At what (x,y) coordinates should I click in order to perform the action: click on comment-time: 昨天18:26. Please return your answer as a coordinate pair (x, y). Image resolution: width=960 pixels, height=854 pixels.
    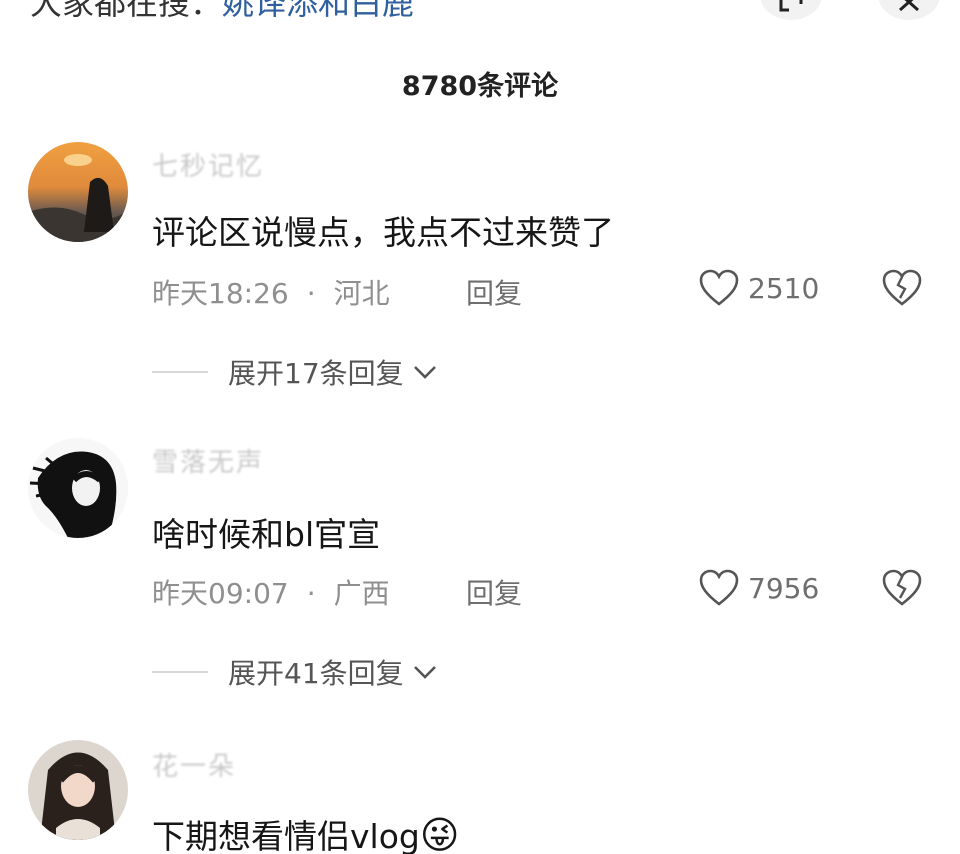
    Looking at the image, I should click on (220, 293).